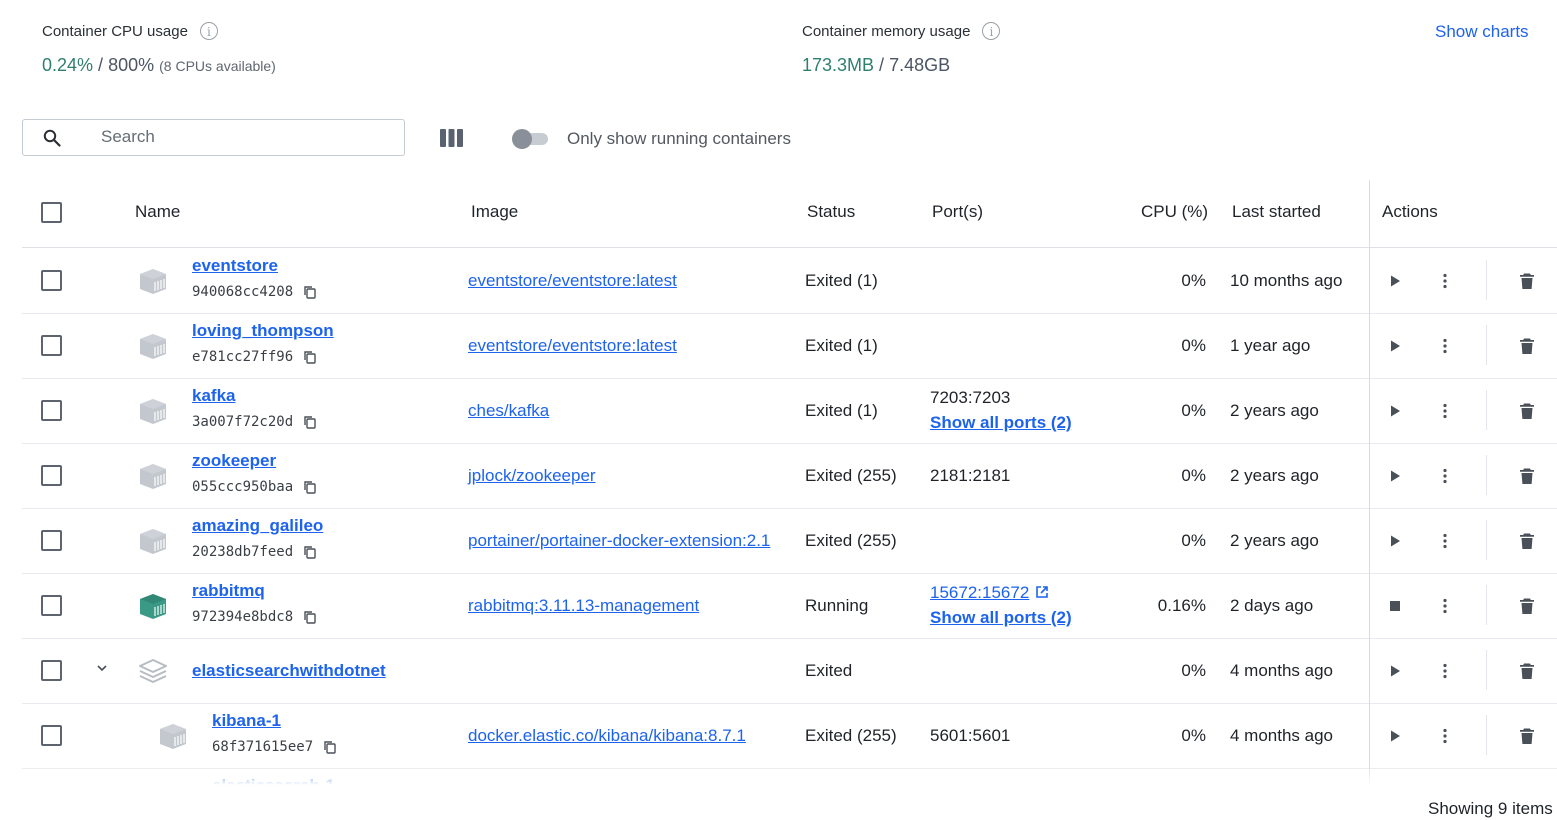  Describe the element at coordinates (263, 747) in the screenshot. I see `container-id-text: 68f371615ee7` at that location.